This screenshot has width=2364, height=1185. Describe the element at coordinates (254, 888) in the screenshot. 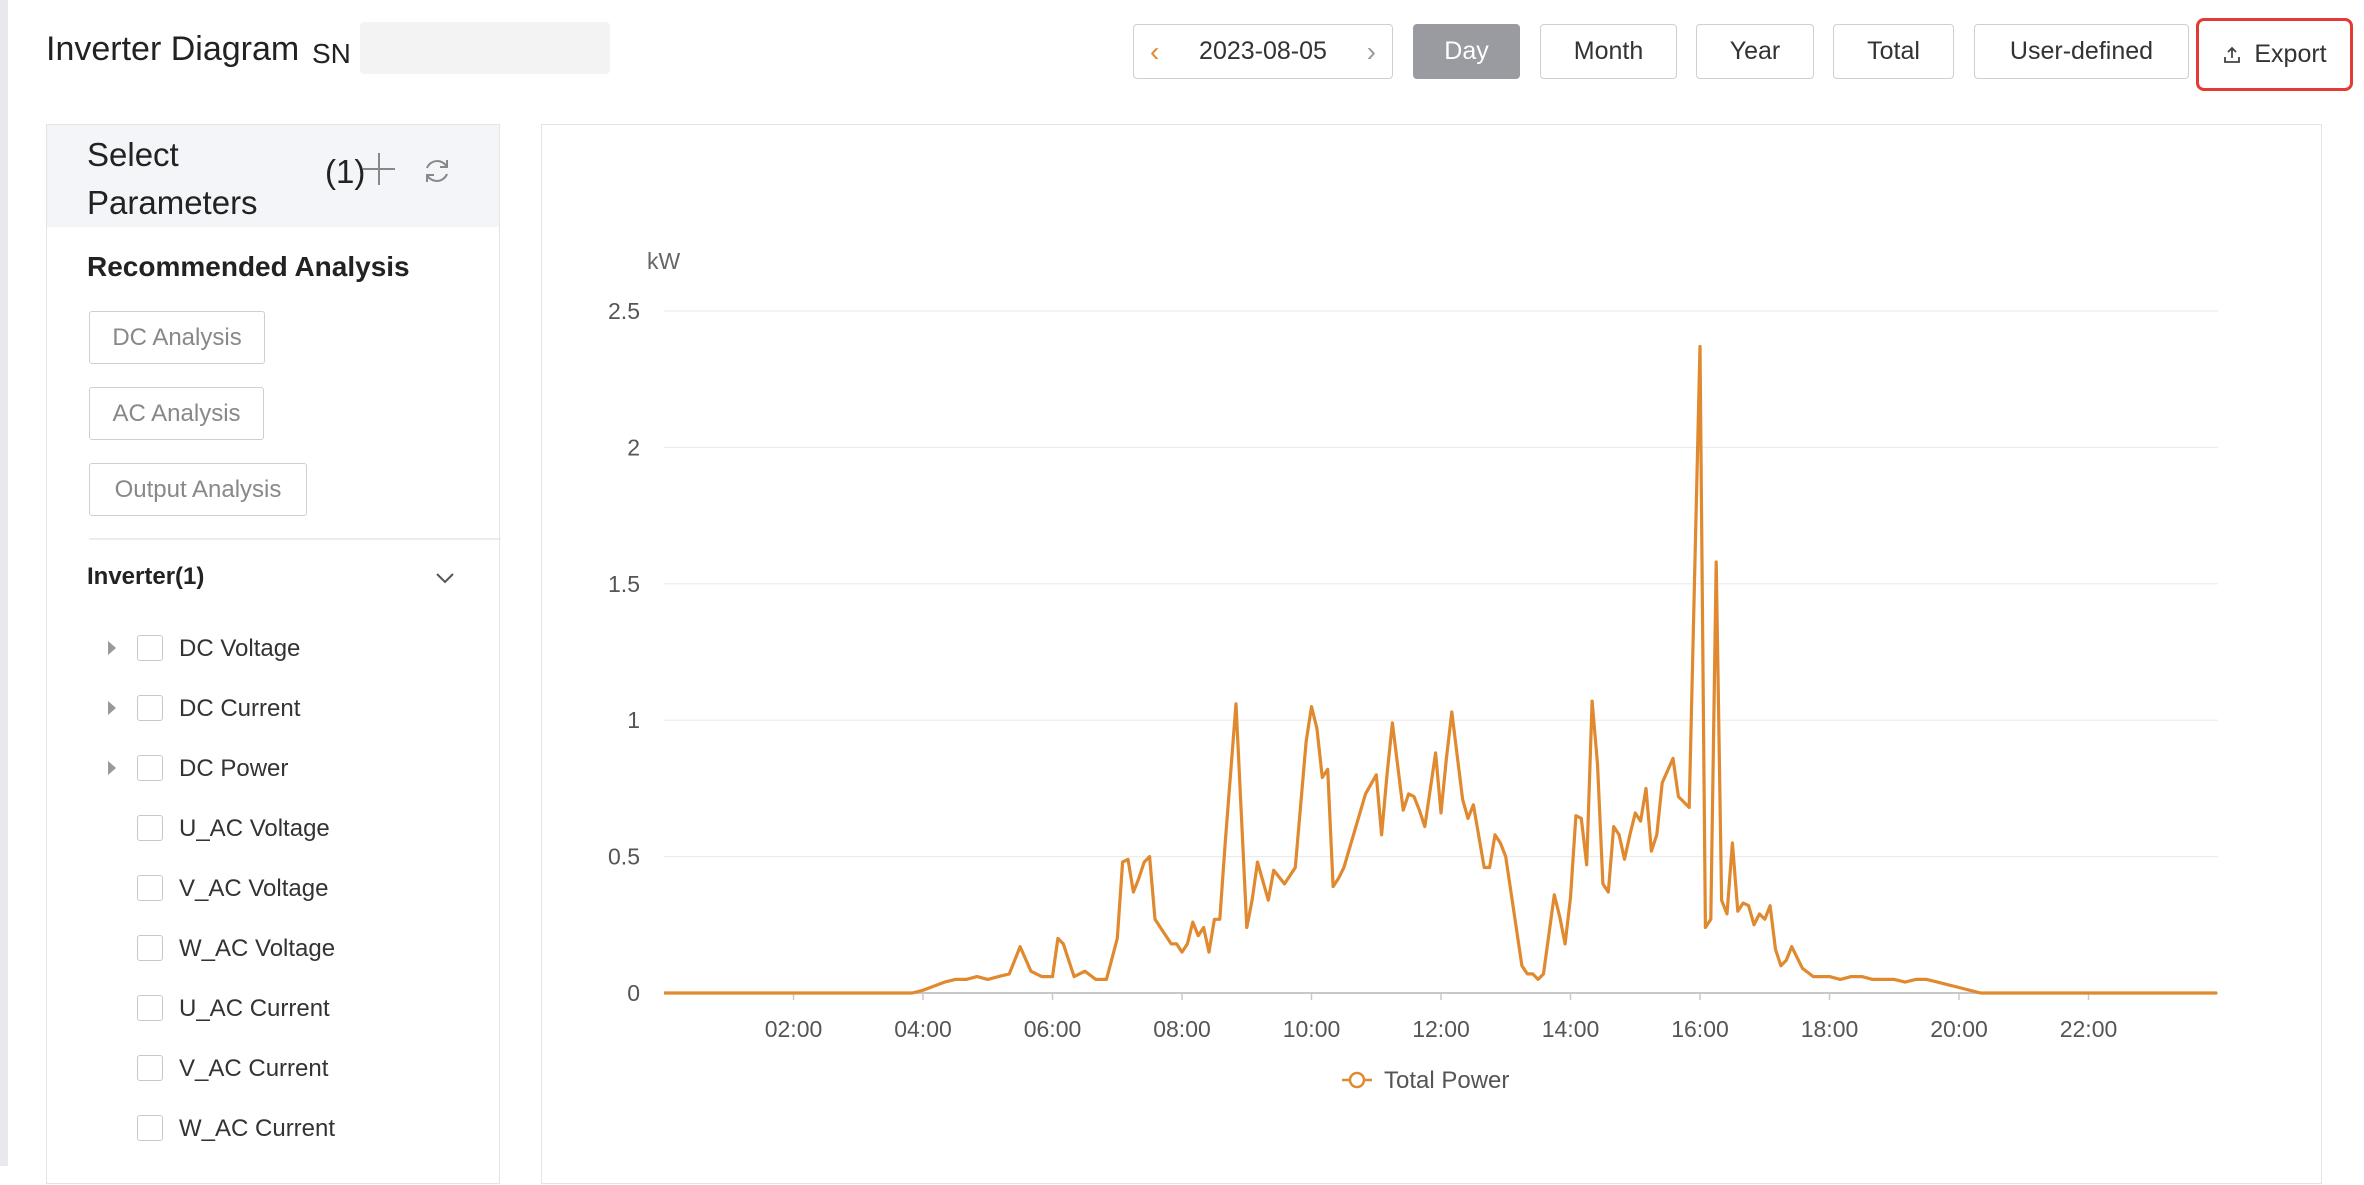

I see `param-label: V_AC Voltage` at that location.